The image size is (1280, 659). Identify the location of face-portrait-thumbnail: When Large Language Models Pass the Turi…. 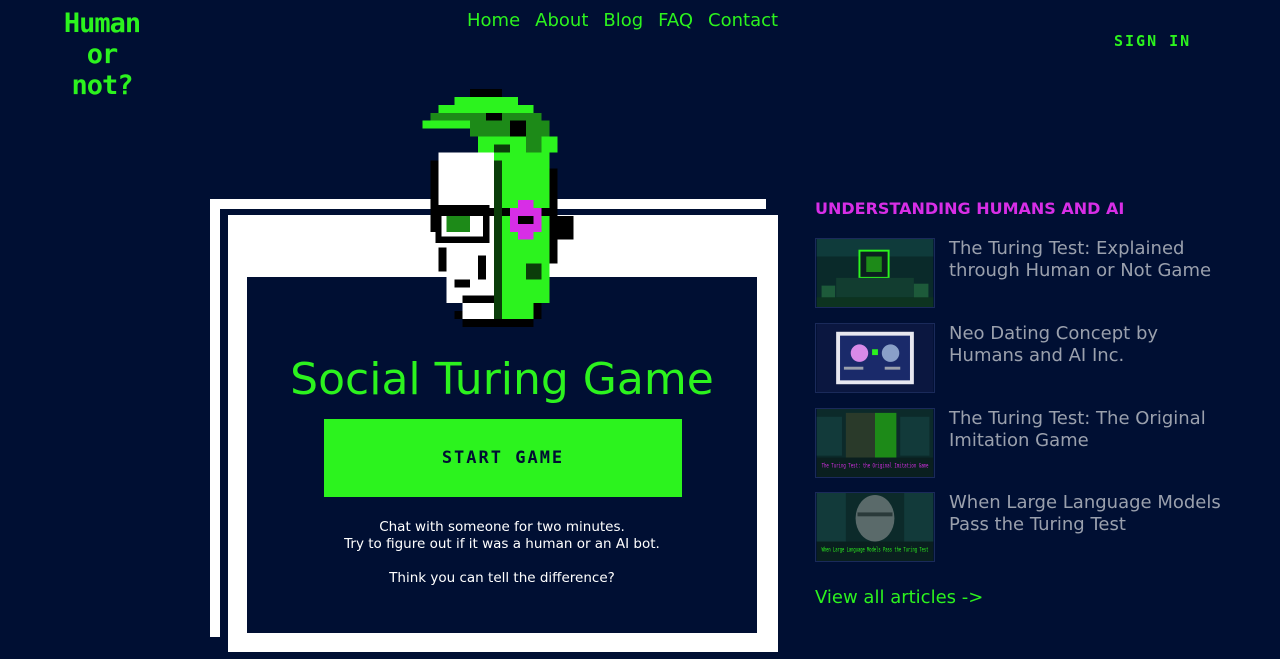
(875, 527).